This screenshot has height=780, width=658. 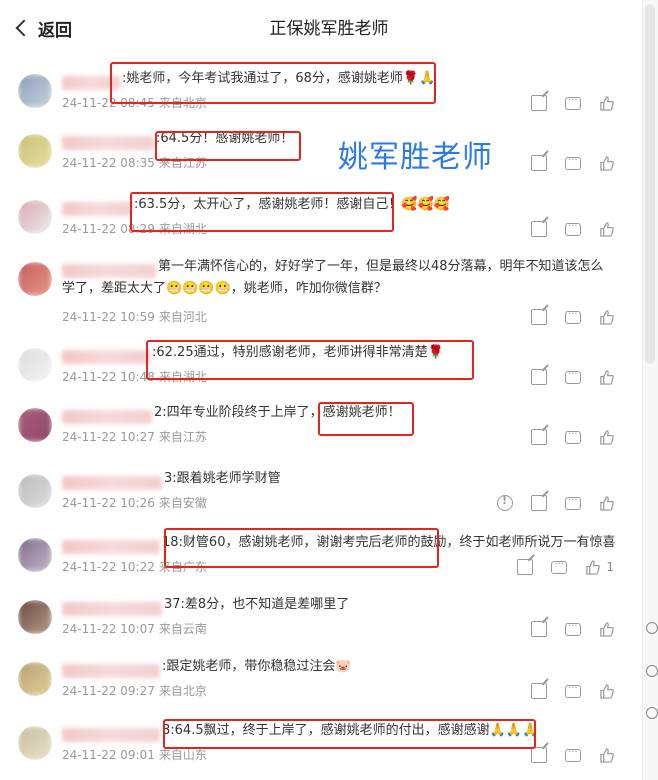 What do you see at coordinates (108, 377) in the screenshot?
I see `comment-date: 24-11-22 10:48` at bounding box center [108, 377].